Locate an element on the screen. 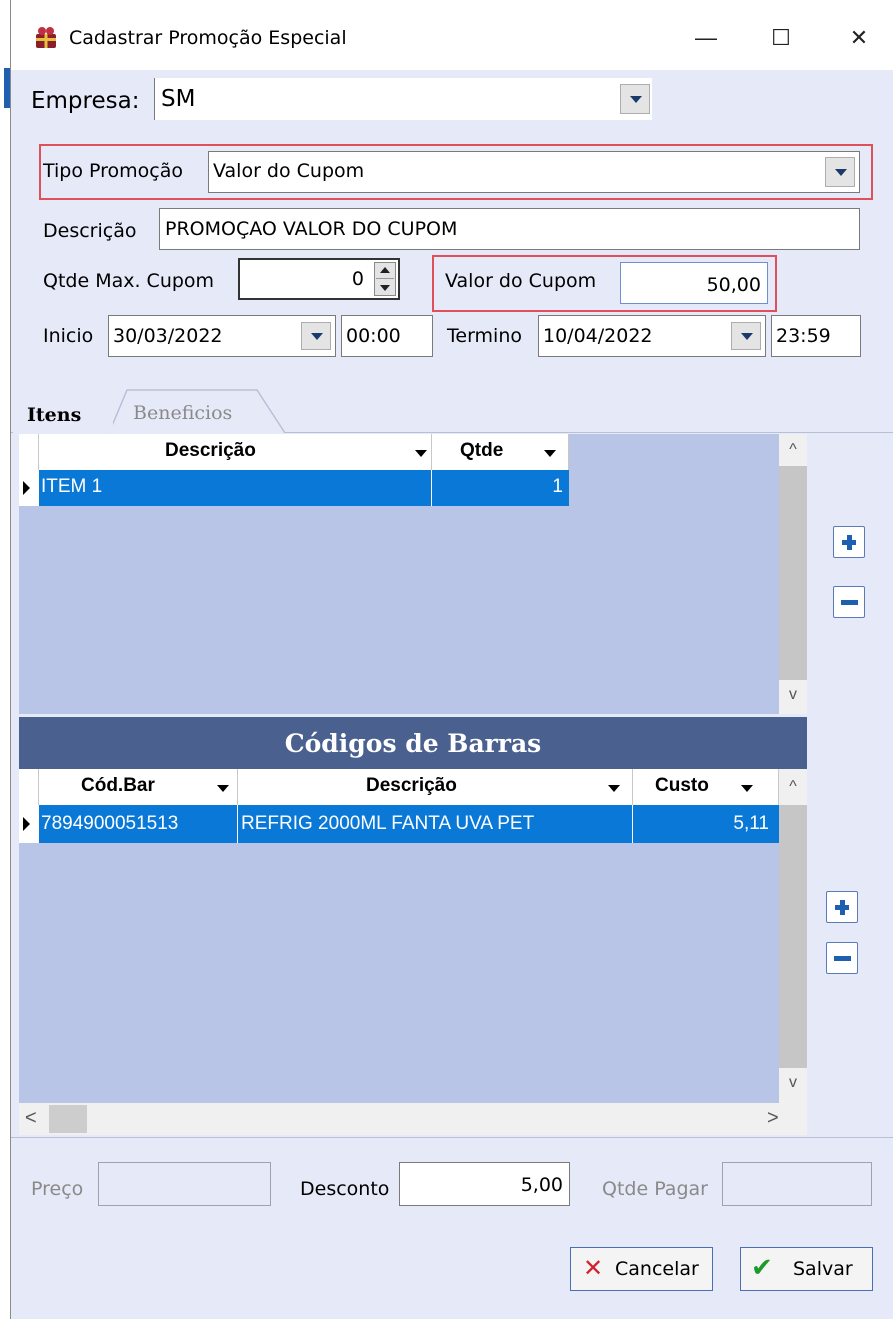 The width and height of the screenshot is (893, 1319). barcodes-scroll-up-icon: ^ is located at coordinates (793, 787).